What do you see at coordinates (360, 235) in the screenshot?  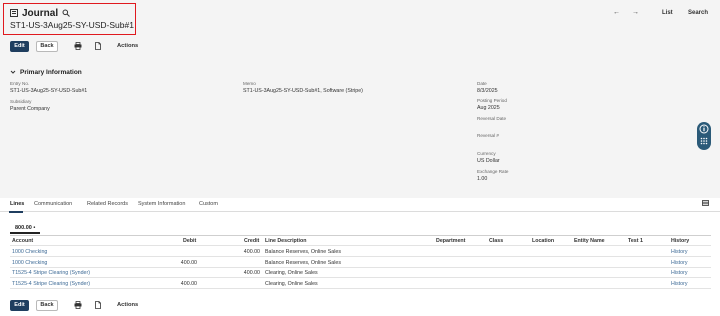 I see `lines-table` at bounding box center [360, 235].